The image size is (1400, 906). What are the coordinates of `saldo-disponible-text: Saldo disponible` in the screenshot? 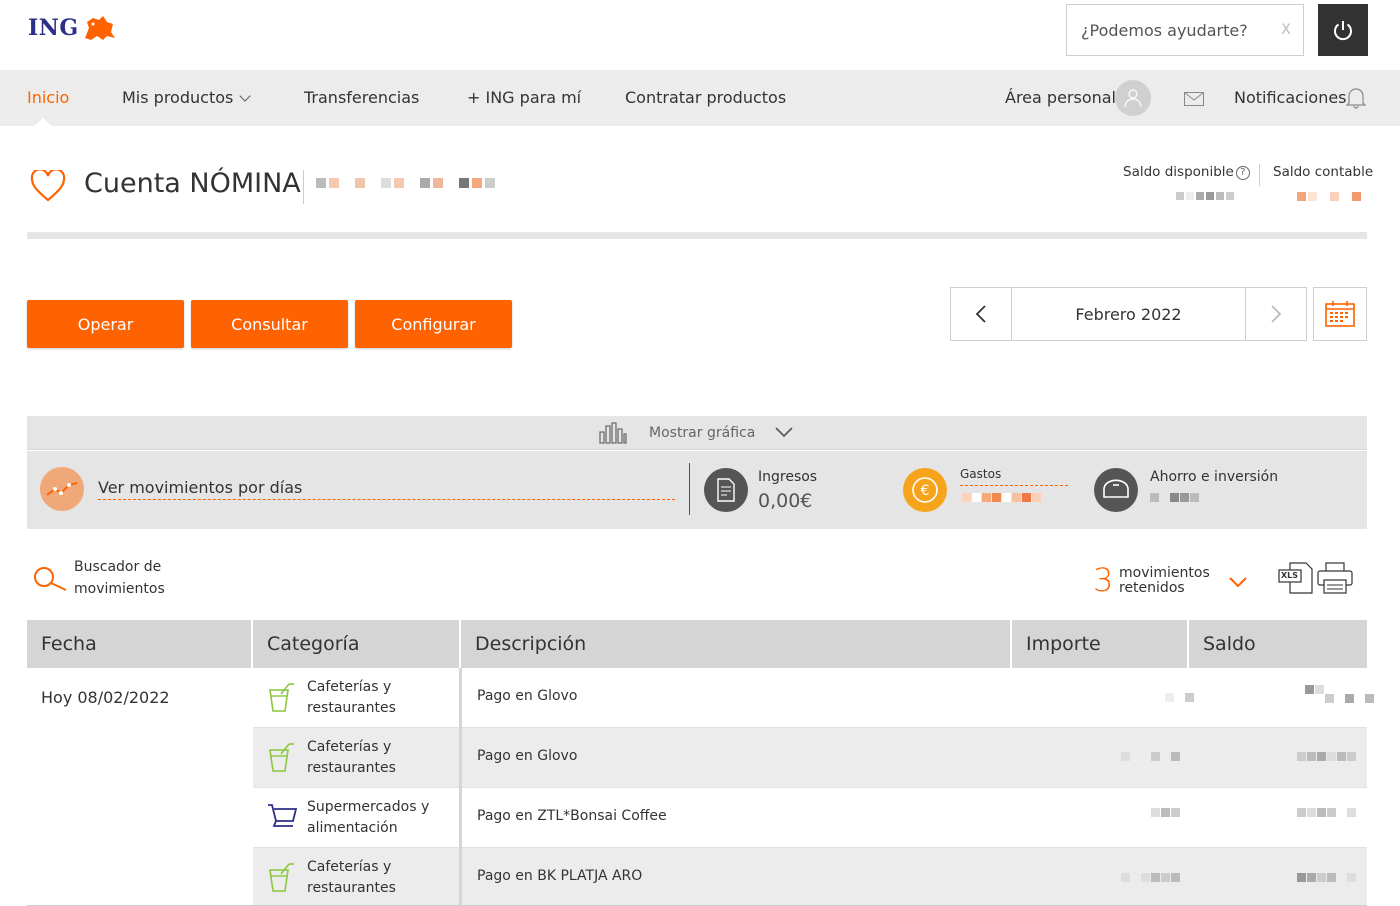 It's located at (1178, 172).